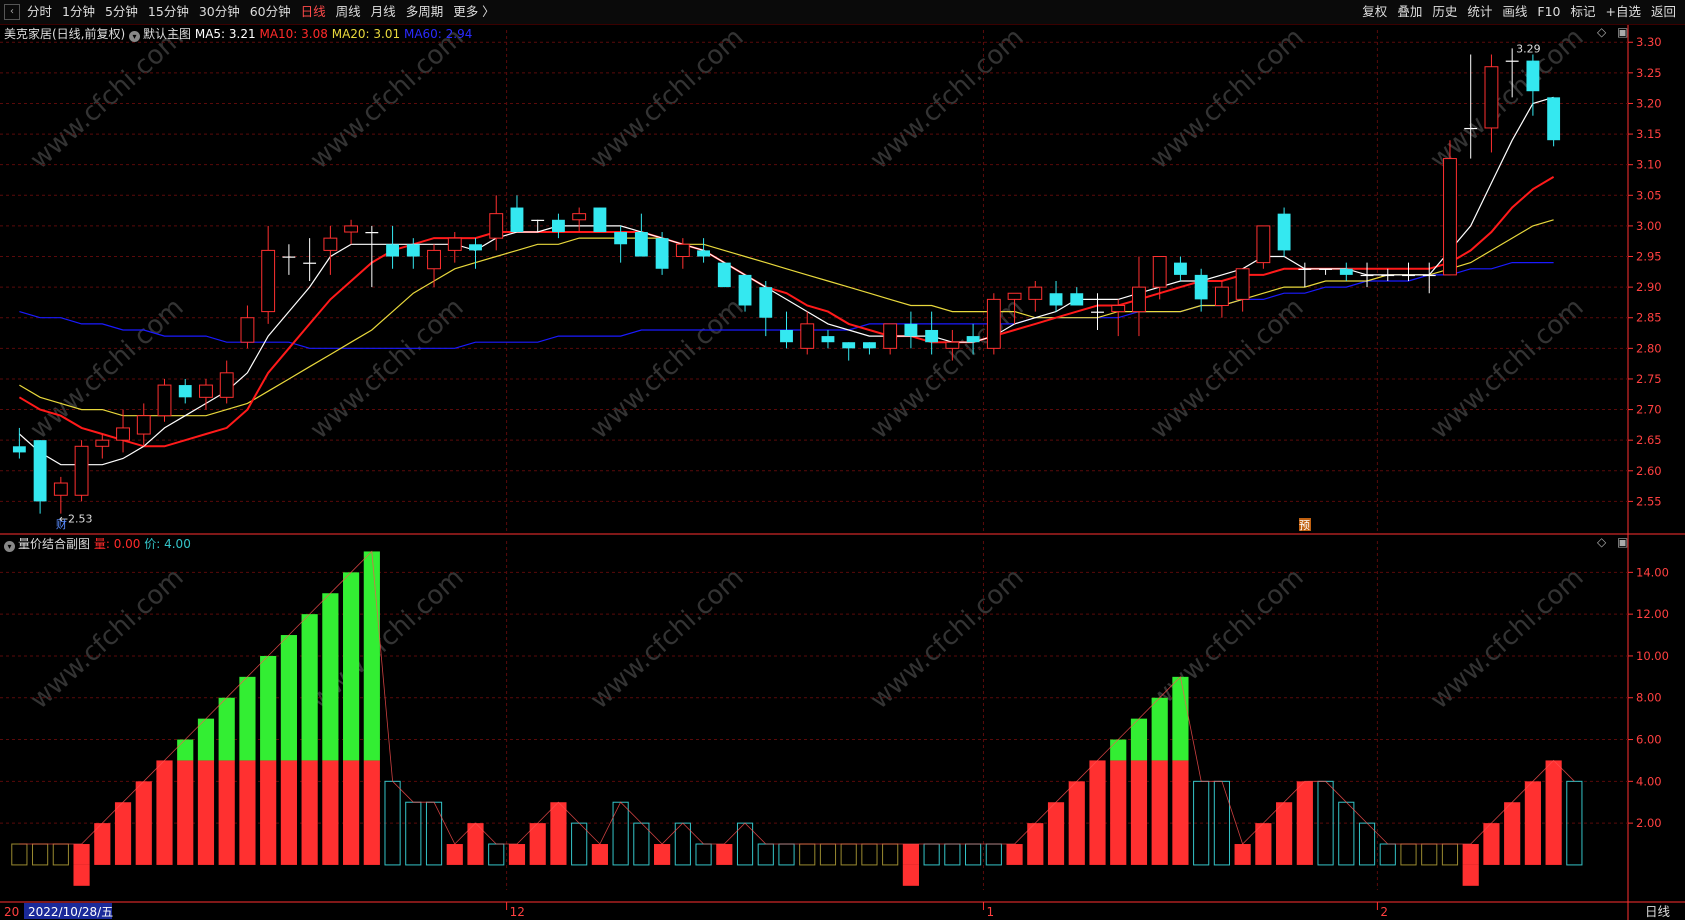 The image size is (1685, 920). Describe the element at coordinates (219, 12) in the screenshot. I see `period-tab-4: 30分钟` at that location.